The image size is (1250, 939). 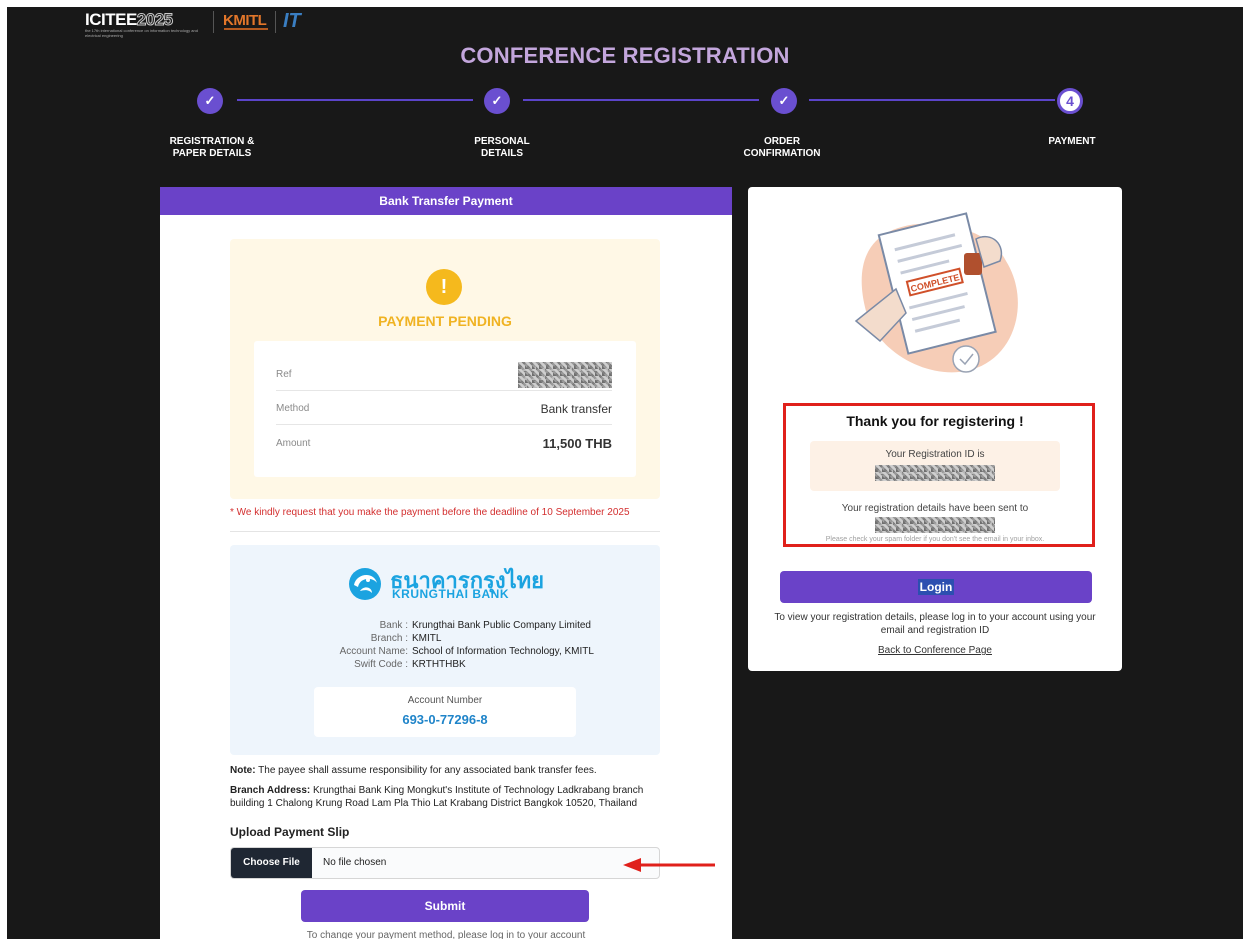 I want to click on account-name-label: Account Name:, so click(x=373, y=651).